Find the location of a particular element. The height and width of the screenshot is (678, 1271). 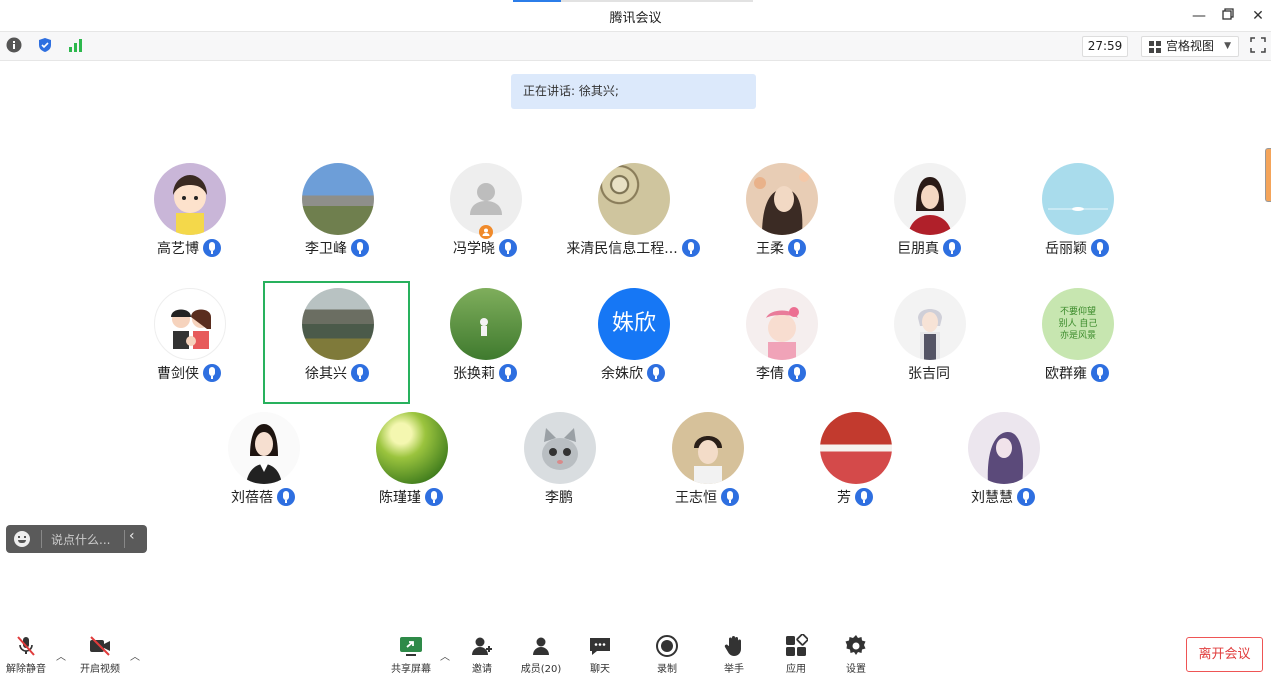

participant-tile: 刘蓓蓓 is located at coordinates (263, 459).